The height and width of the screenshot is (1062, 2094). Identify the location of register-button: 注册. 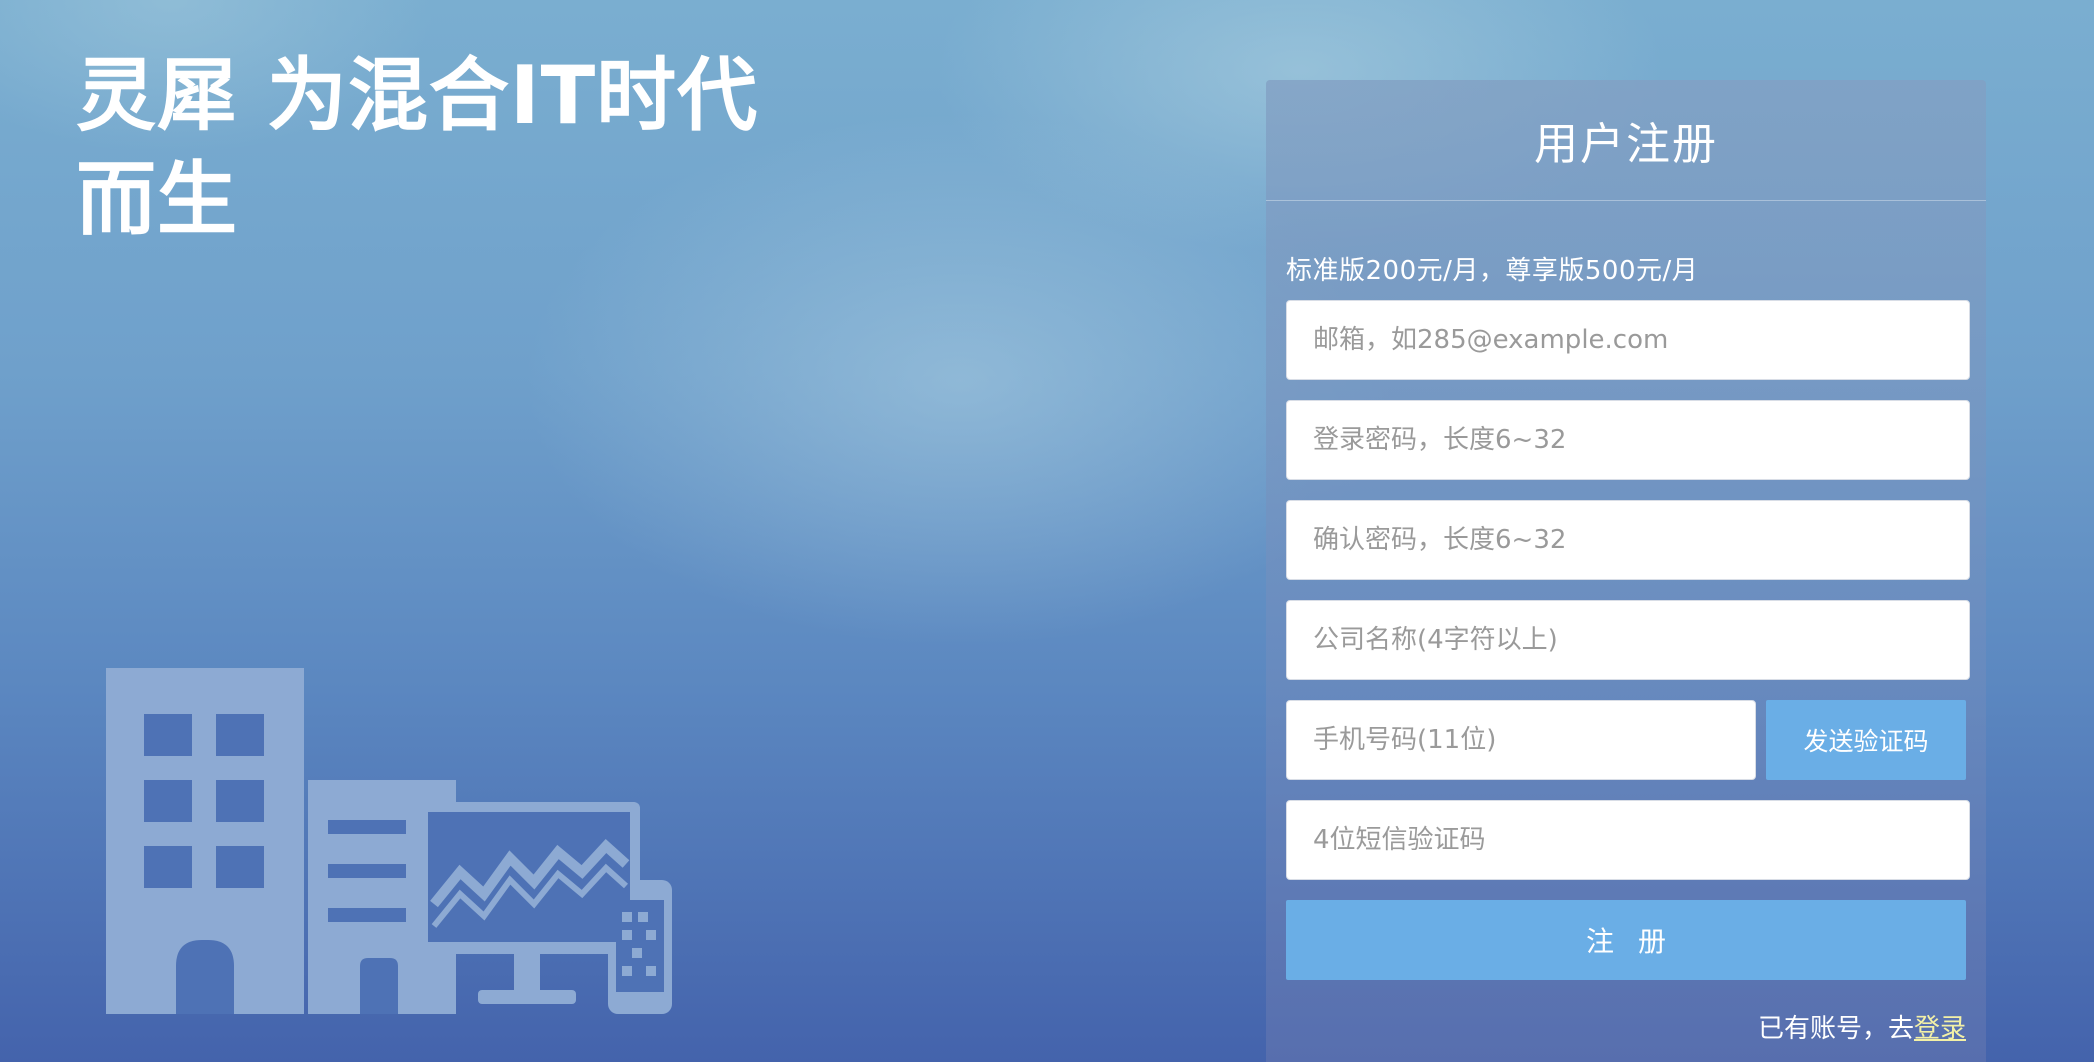
(1626, 940).